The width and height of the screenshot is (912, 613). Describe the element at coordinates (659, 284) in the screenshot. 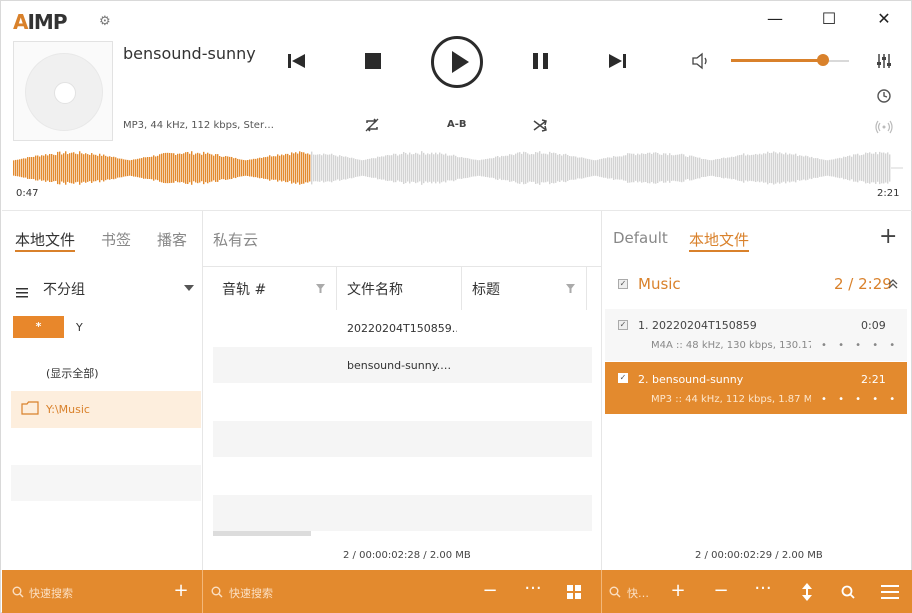

I see `playlist-group-title: Music` at that location.